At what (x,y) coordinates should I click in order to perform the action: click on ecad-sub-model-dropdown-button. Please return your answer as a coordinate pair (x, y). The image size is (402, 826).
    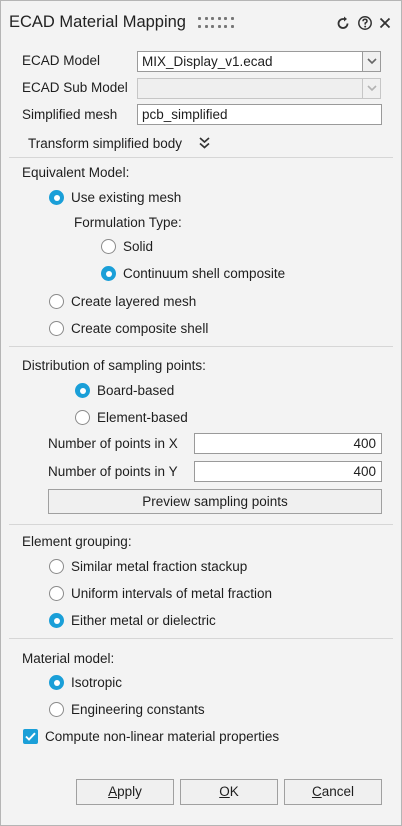
    Looking at the image, I should click on (371, 88).